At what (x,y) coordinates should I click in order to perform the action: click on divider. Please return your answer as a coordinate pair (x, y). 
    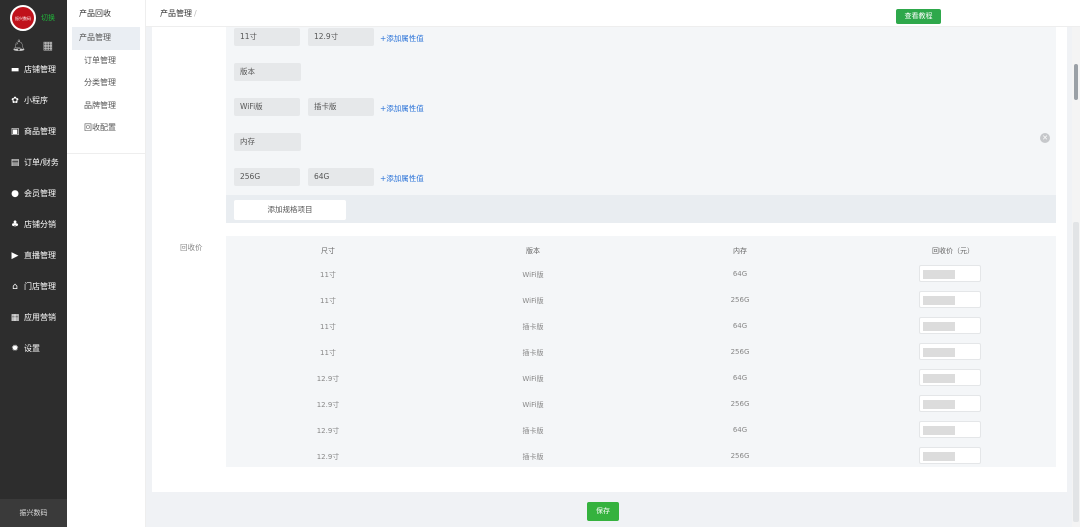
    Looking at the image, I should click on (106, 153).